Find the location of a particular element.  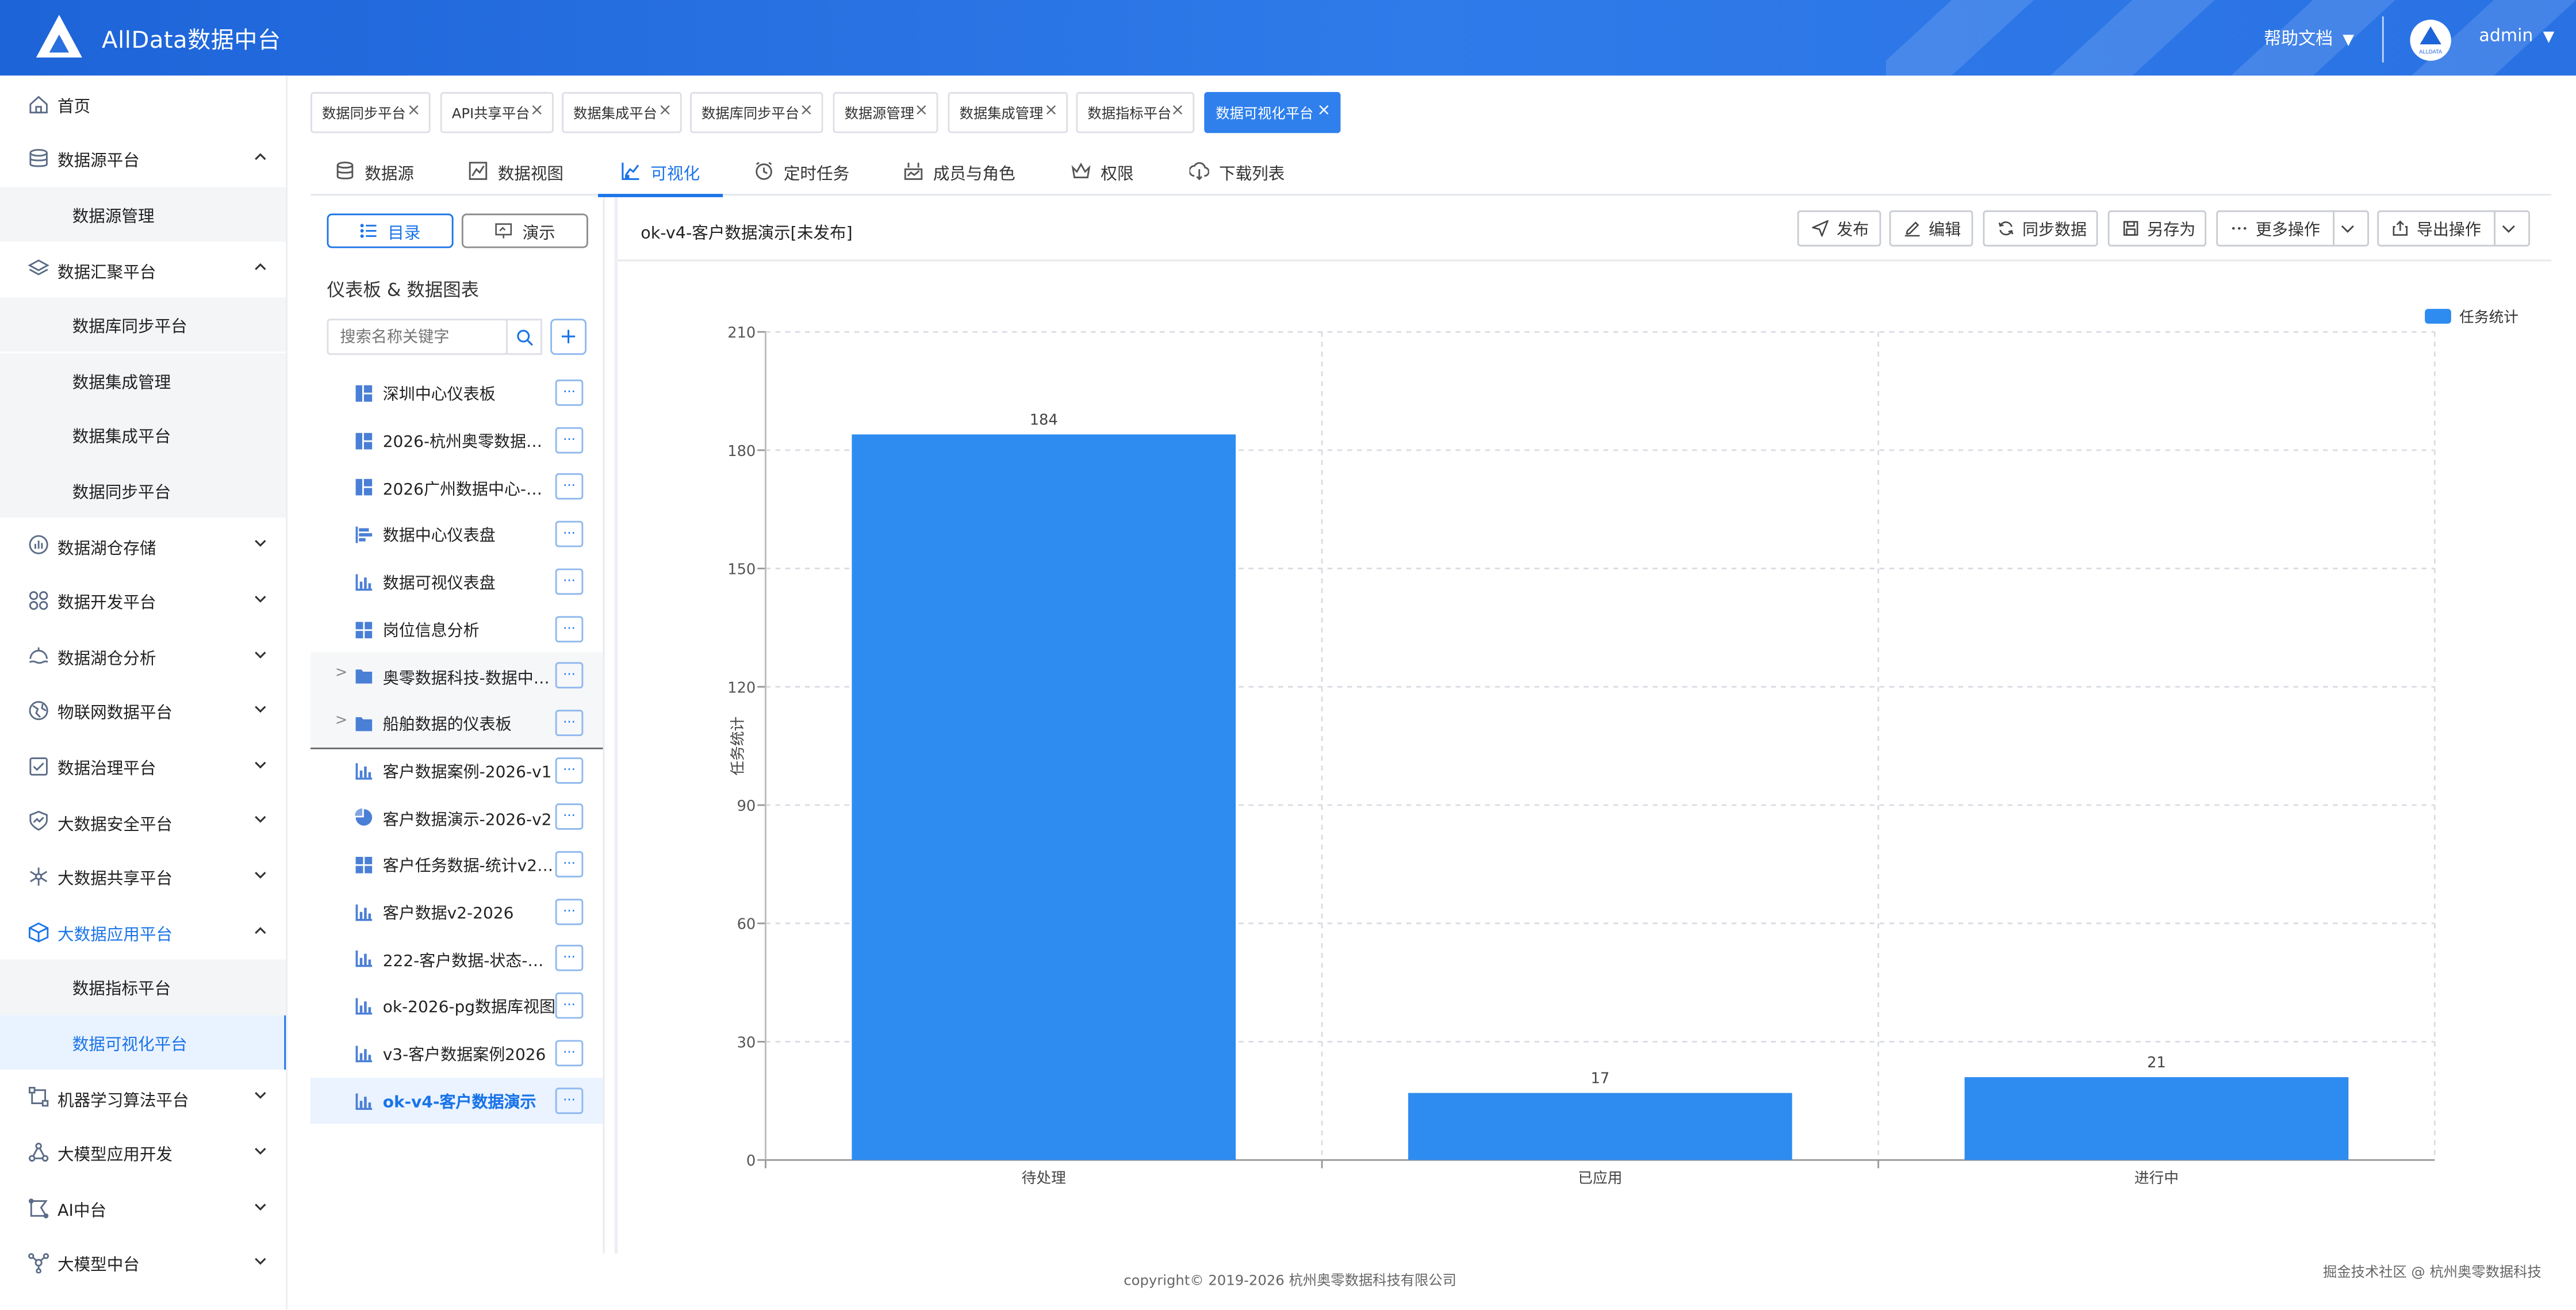

tab-download-list: 下载列表 is located at coordinates (1237, 171).